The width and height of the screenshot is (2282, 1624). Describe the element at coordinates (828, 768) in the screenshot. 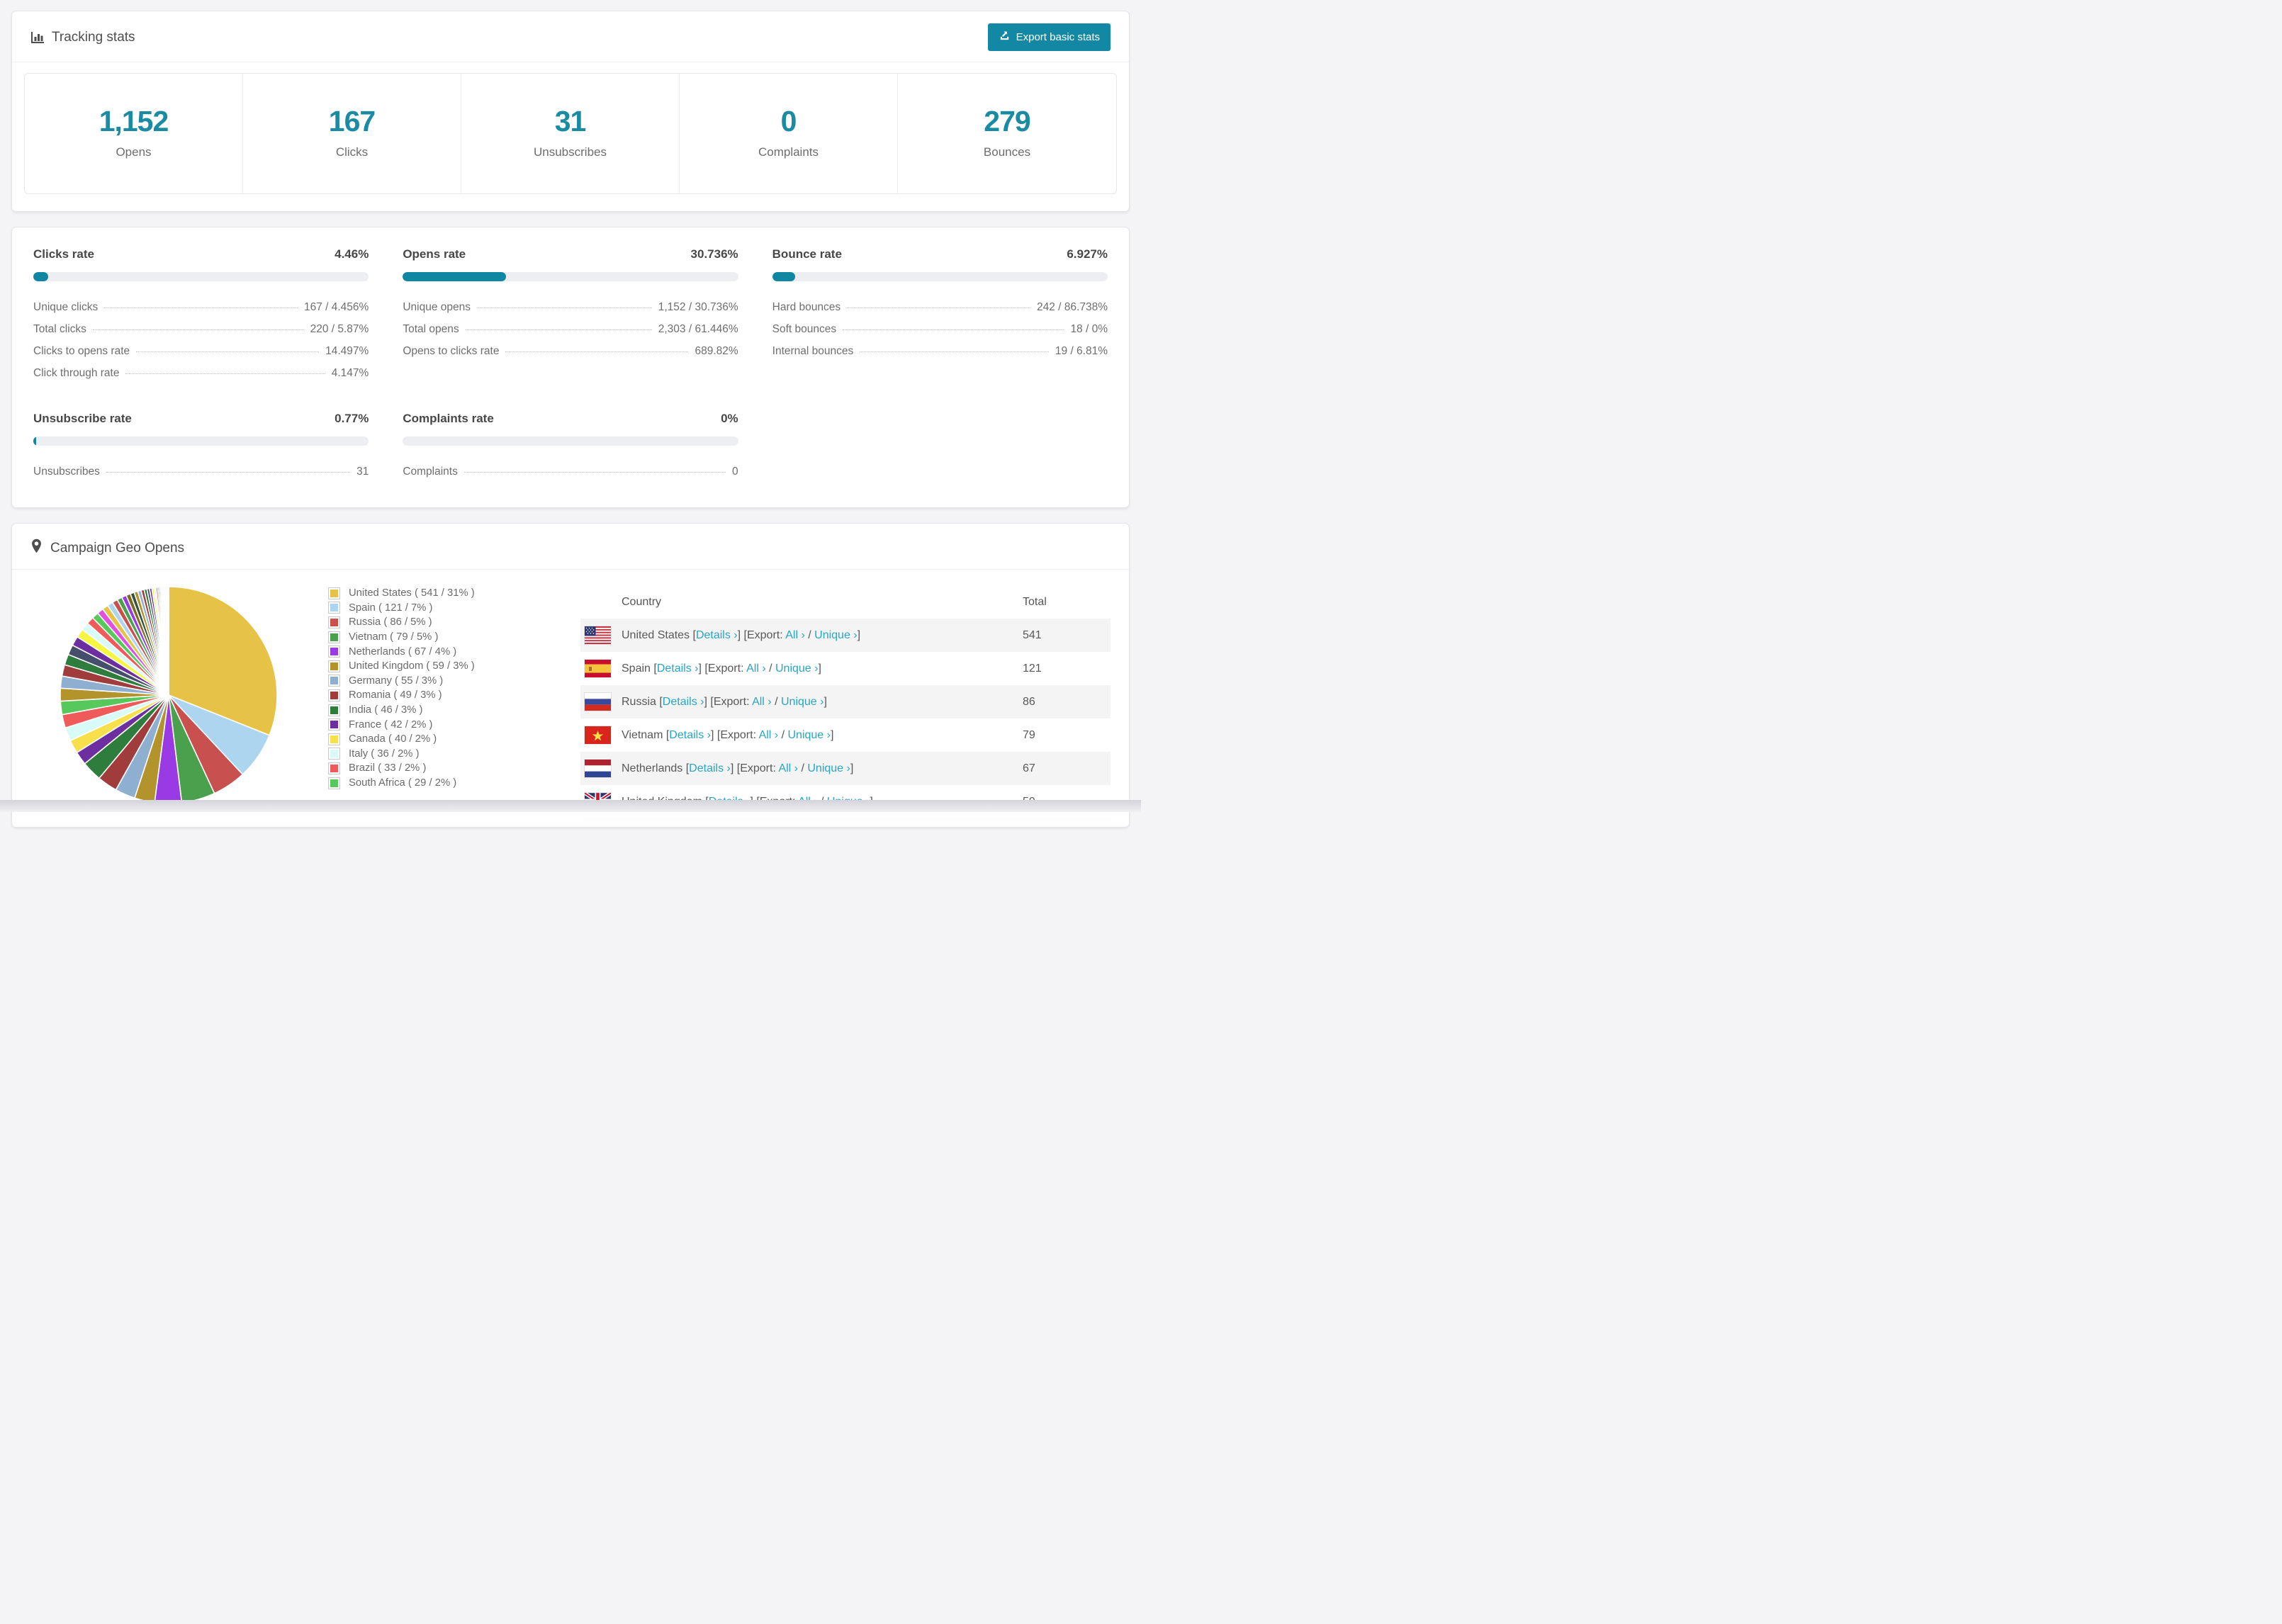

I see `export-unique-link-netherlands: Unique ›` at that location.